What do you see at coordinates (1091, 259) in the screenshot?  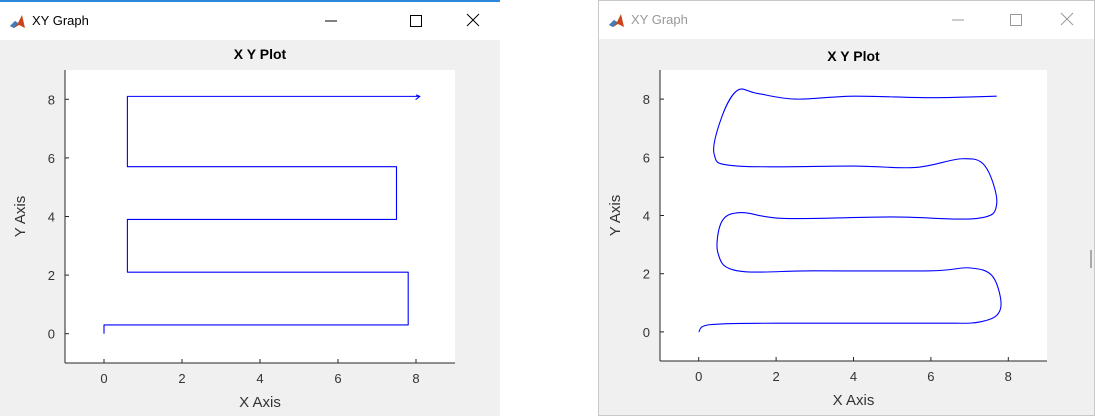 I see `window-edge` at bounding box center [1091, 259].